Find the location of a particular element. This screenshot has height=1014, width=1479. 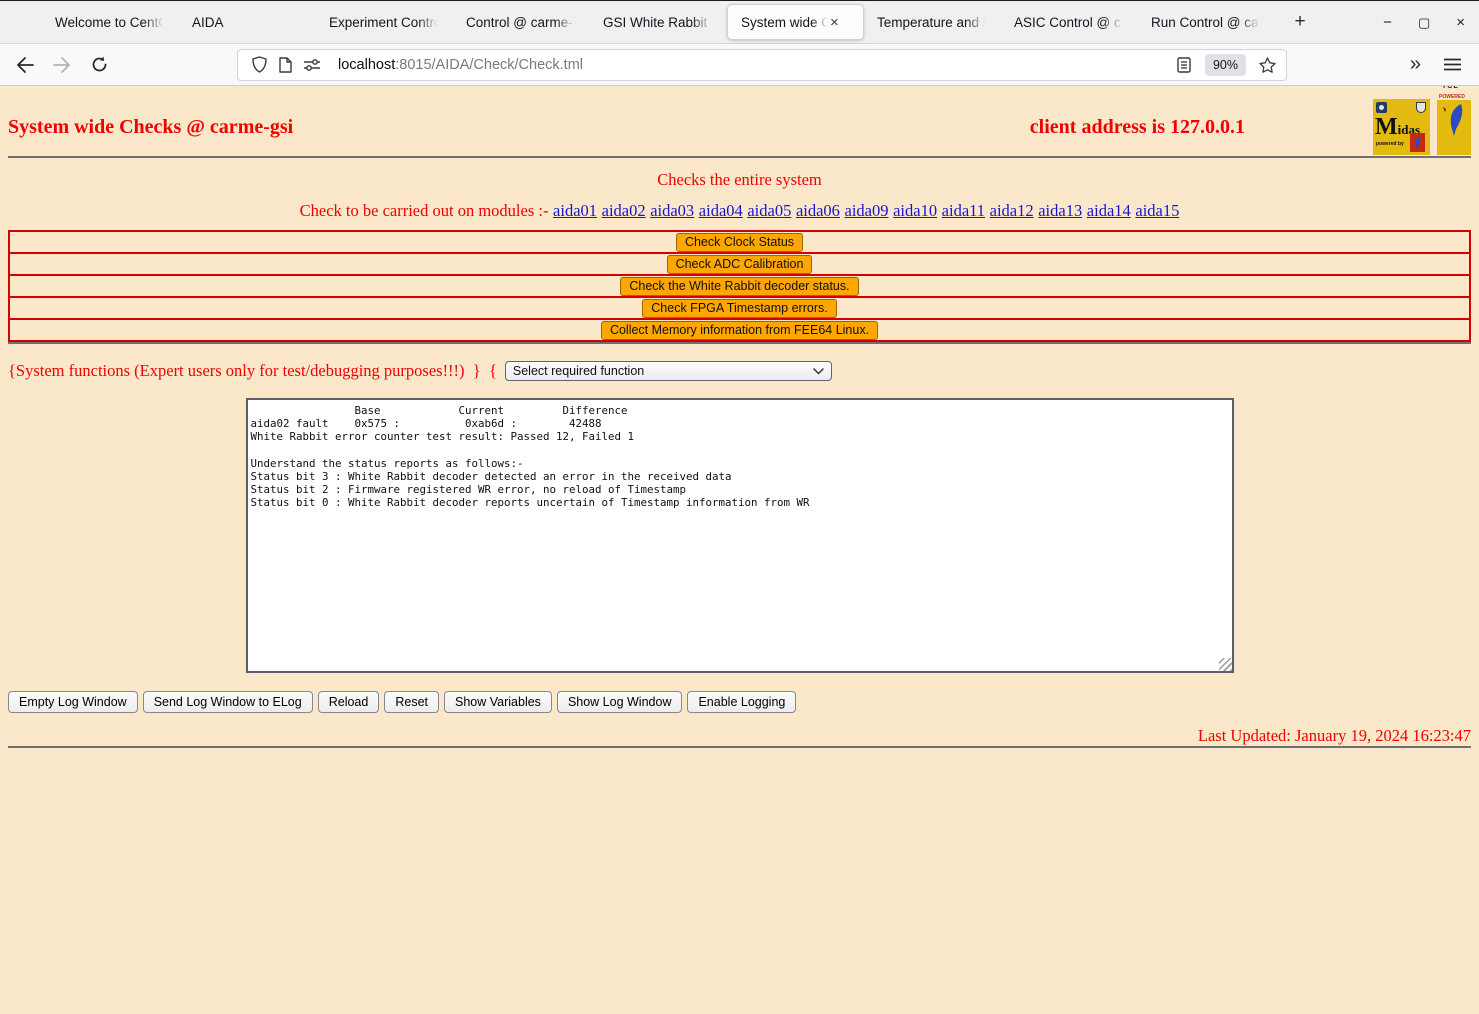

tab-label: ASIC Control @ ca is located at coordinates (1069, 22).